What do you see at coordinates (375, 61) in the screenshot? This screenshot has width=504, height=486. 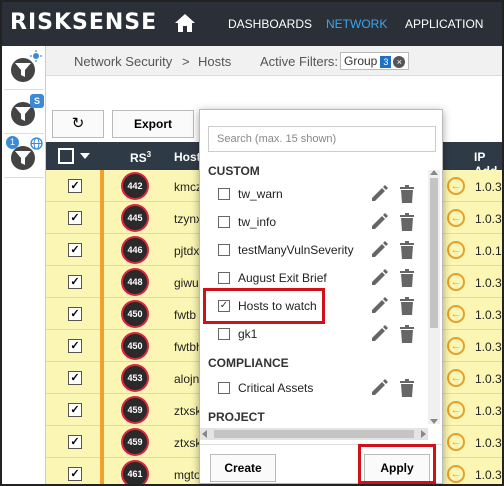 I see `filter-chip-group: Group 3 ×` at bounding box center [375, 61].